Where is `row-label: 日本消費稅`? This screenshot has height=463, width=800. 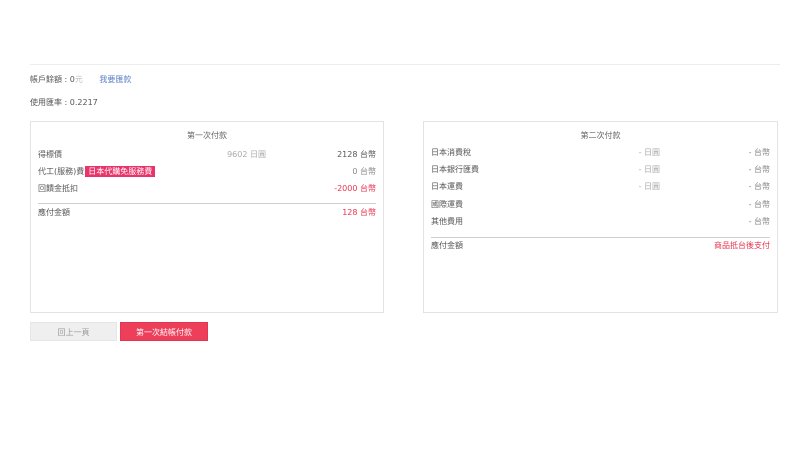
row-label: 日本消費稅 is located at coordinates (451, 152).